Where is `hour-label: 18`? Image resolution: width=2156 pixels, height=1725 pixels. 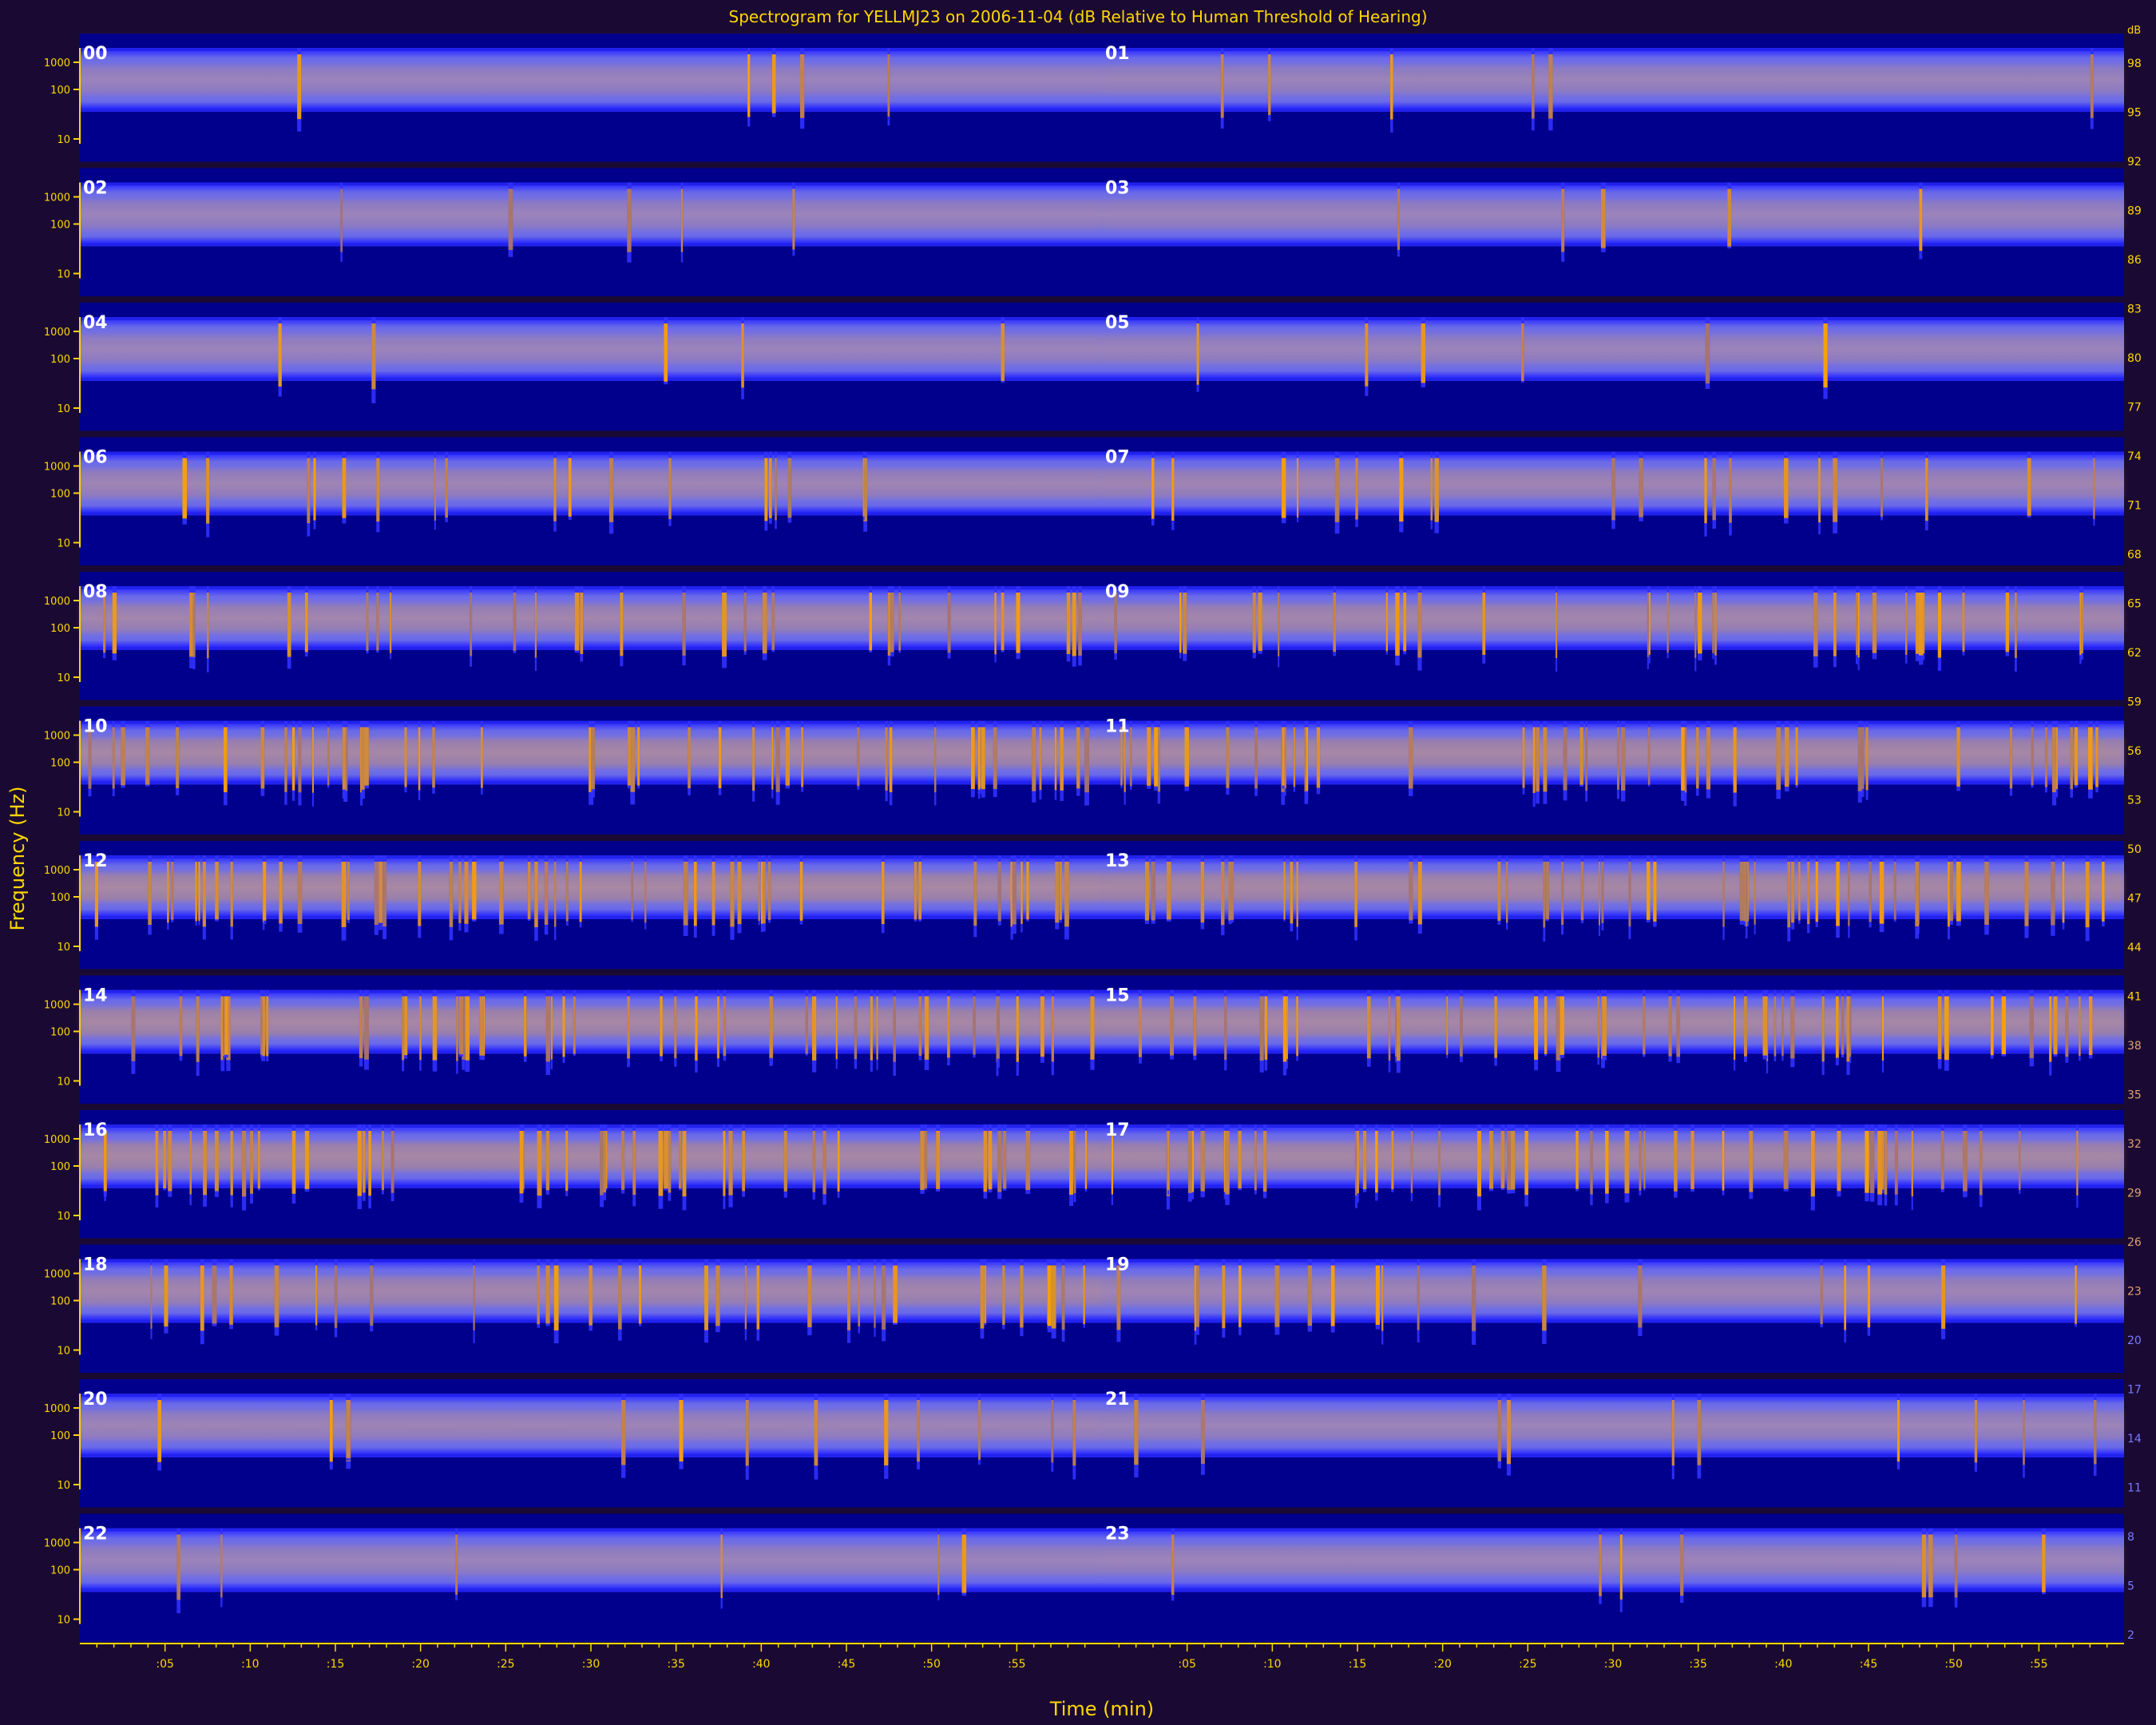
hour-label: 18 is located at coordinates (95, 1265).